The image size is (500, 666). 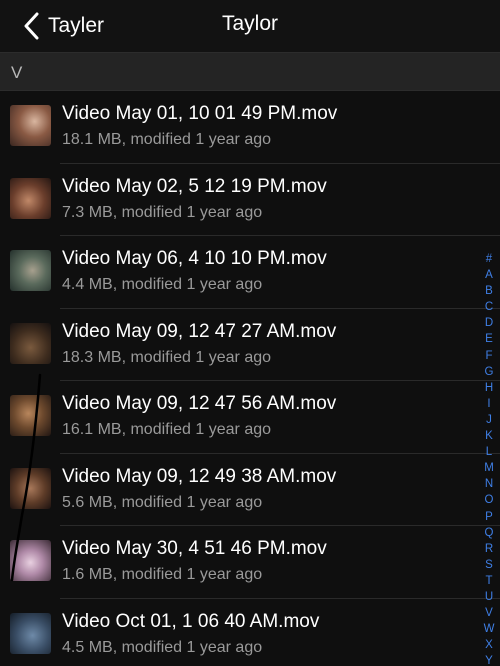 I want to click on index-letter: Y, so click(x=489, y=659).